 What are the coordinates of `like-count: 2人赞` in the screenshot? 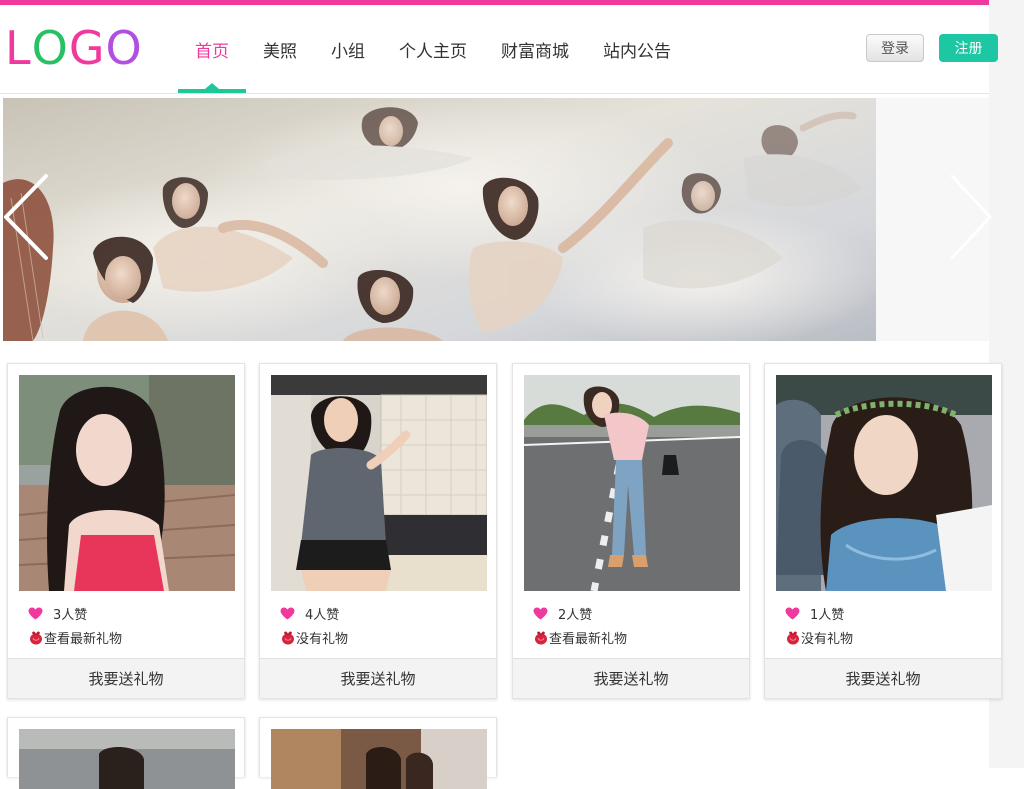 It's located at (562, 613).